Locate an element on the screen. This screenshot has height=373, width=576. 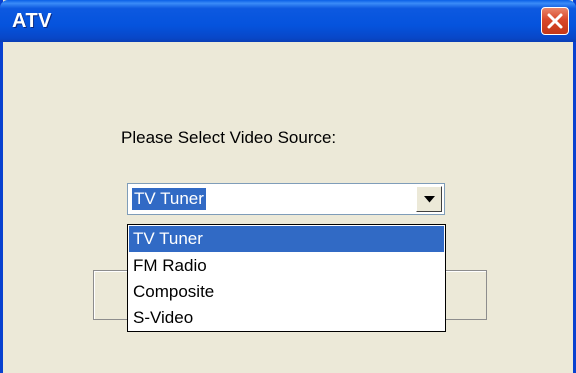
close-icon is located at coordinates (555, 21).